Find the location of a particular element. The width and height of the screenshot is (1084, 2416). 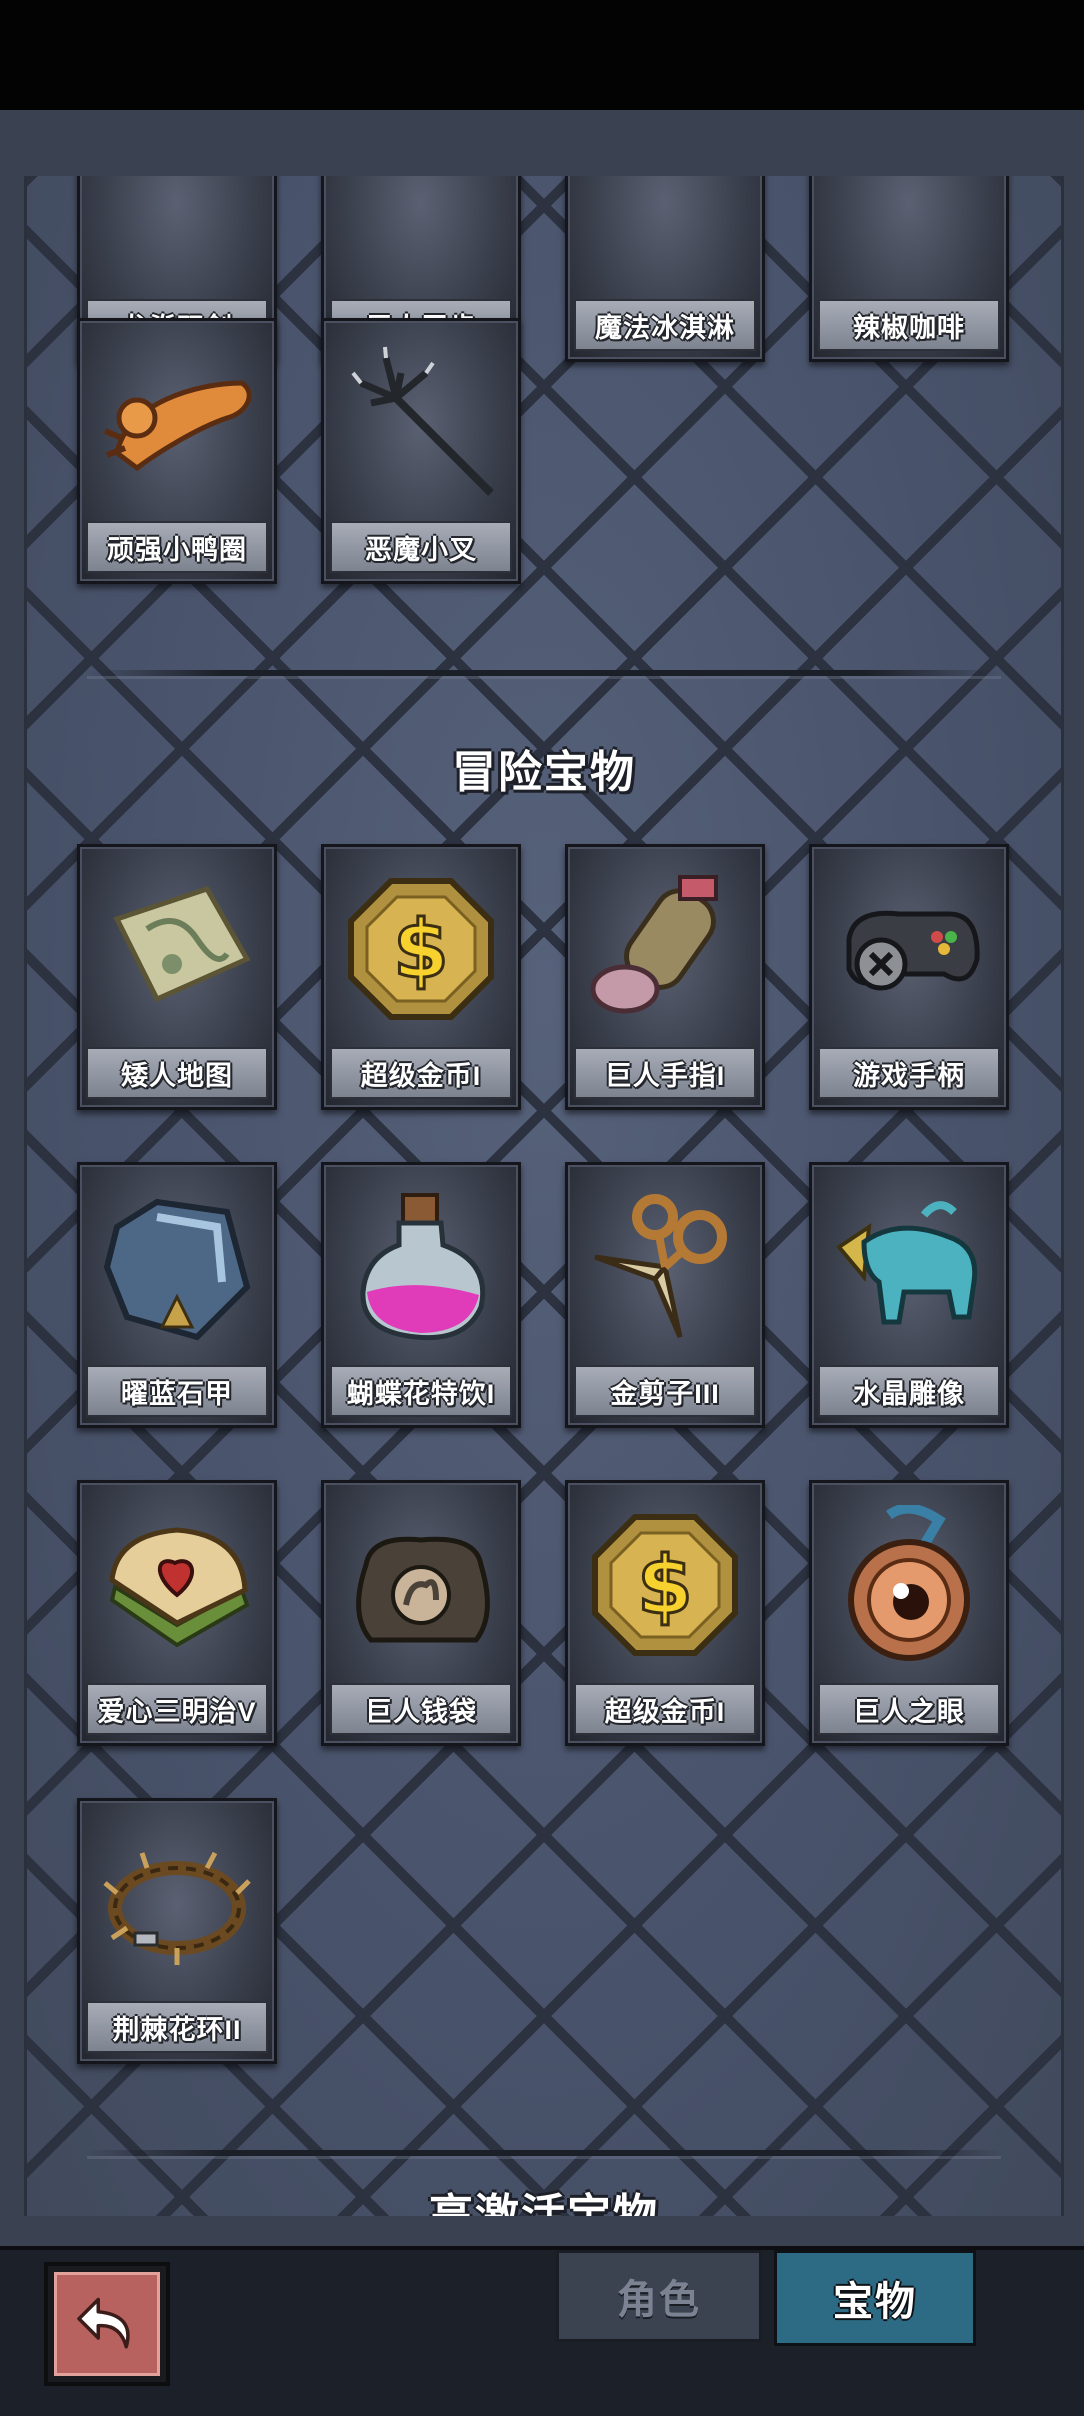

crystal-rhino-icon is located at coordinates (909, 1267).